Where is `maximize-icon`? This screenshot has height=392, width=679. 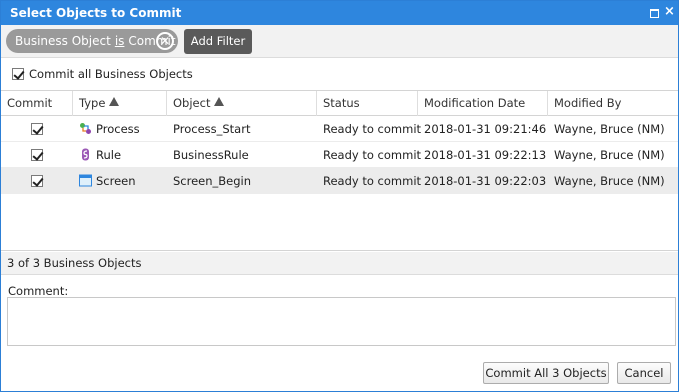
maximize-icon is located at coordinates (654, 12).